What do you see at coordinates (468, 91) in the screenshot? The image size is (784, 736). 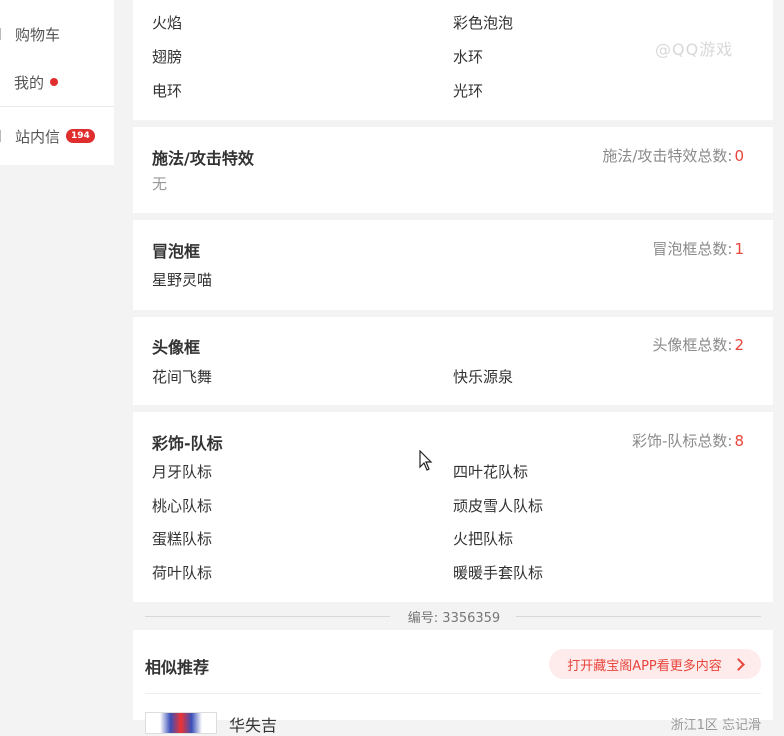 I see `list-item: 光环` at bounding box center [468, 91].